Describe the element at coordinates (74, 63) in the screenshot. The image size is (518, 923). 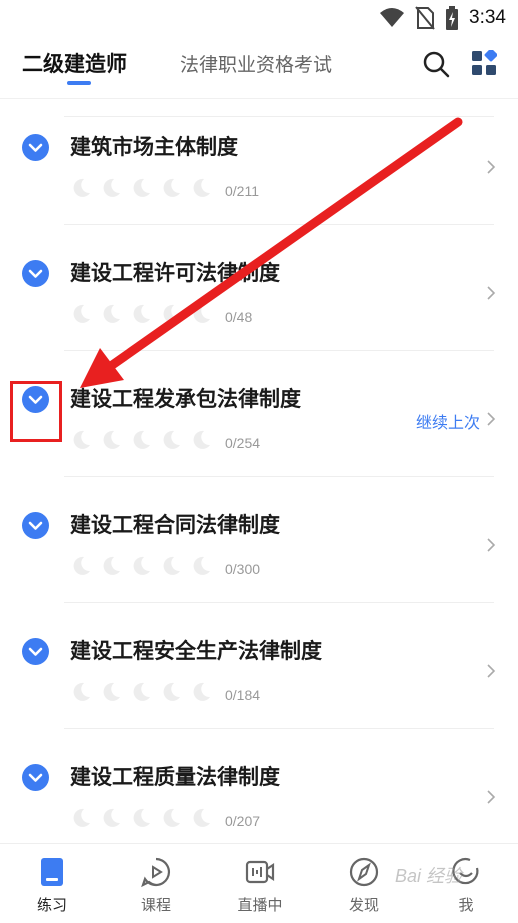
I see `tab-exam-active: 二级建造师` at that location.